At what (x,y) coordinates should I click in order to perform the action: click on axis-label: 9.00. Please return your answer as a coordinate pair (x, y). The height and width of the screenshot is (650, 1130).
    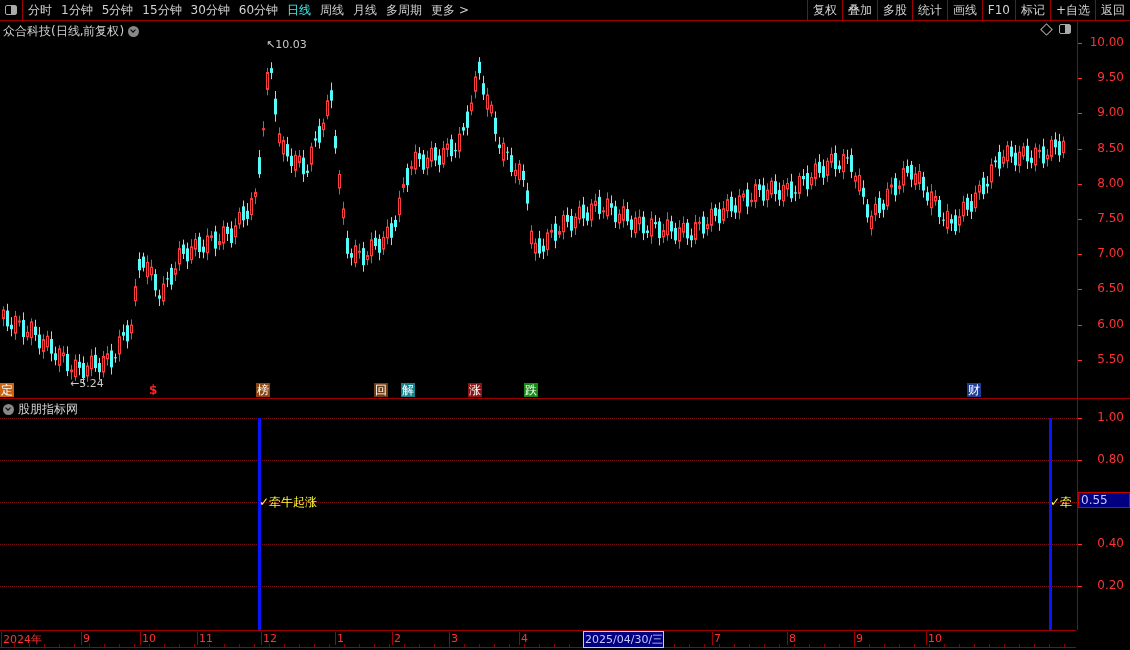
    Looking at the image, I should click on (1110, 112).